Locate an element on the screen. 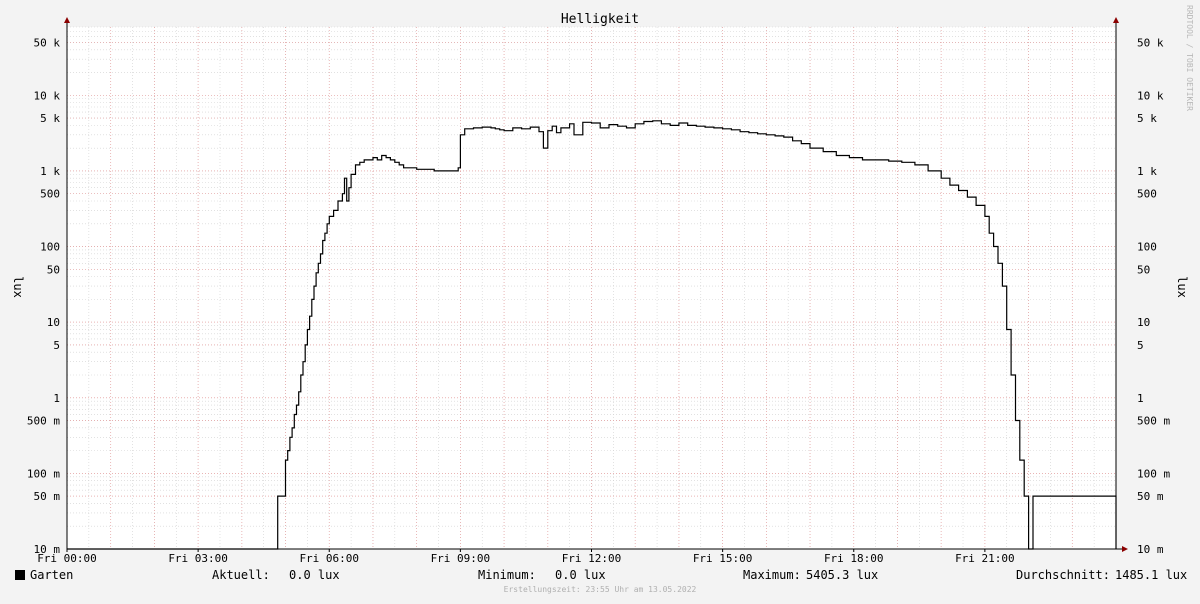  minimum-label: Minimum: is located at coordinates (507, 575).